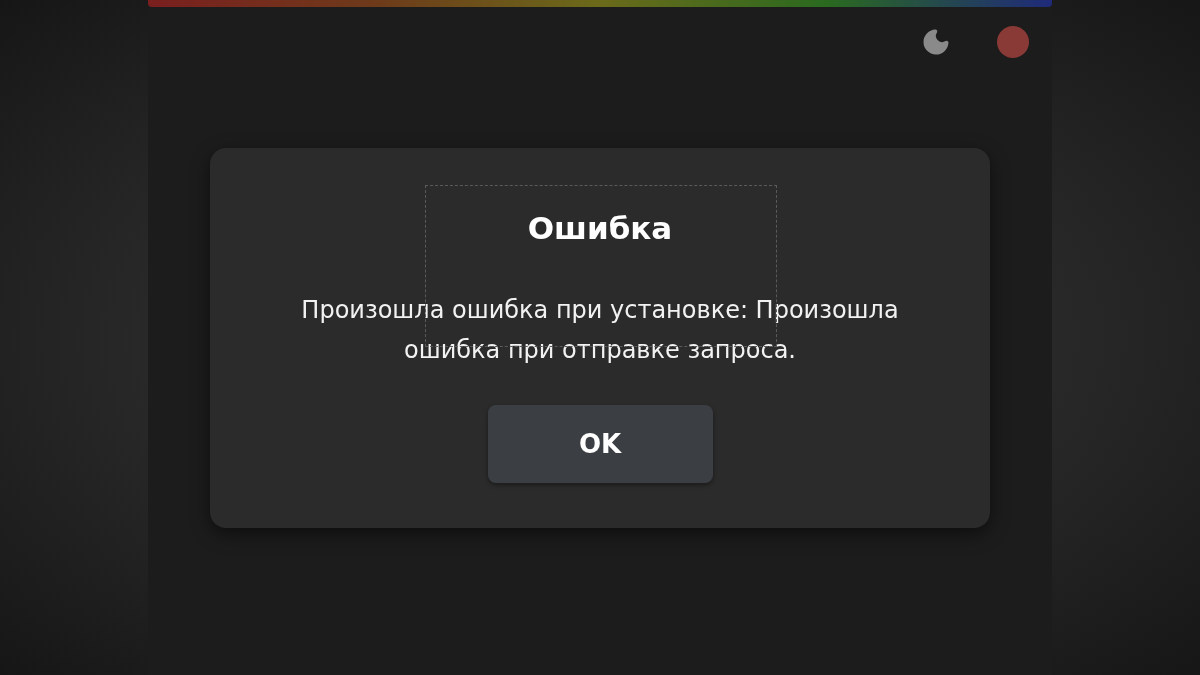 The image size is (1200, 675). Describe the element at coordinates (600, 444) in the screenshot. I see `ok-button: OK` at that location.